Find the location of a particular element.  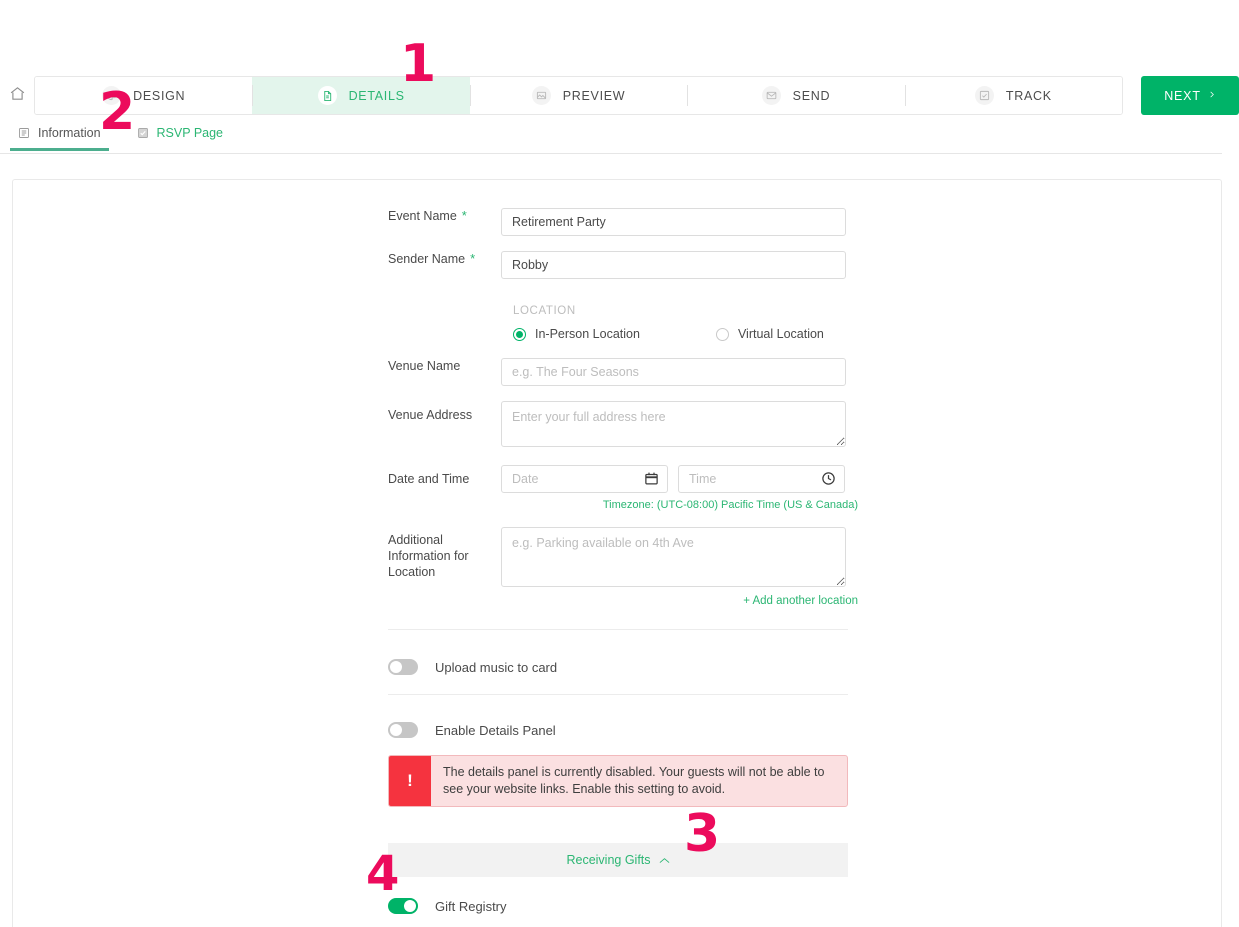

home-button is located at coordinates (17, 95).